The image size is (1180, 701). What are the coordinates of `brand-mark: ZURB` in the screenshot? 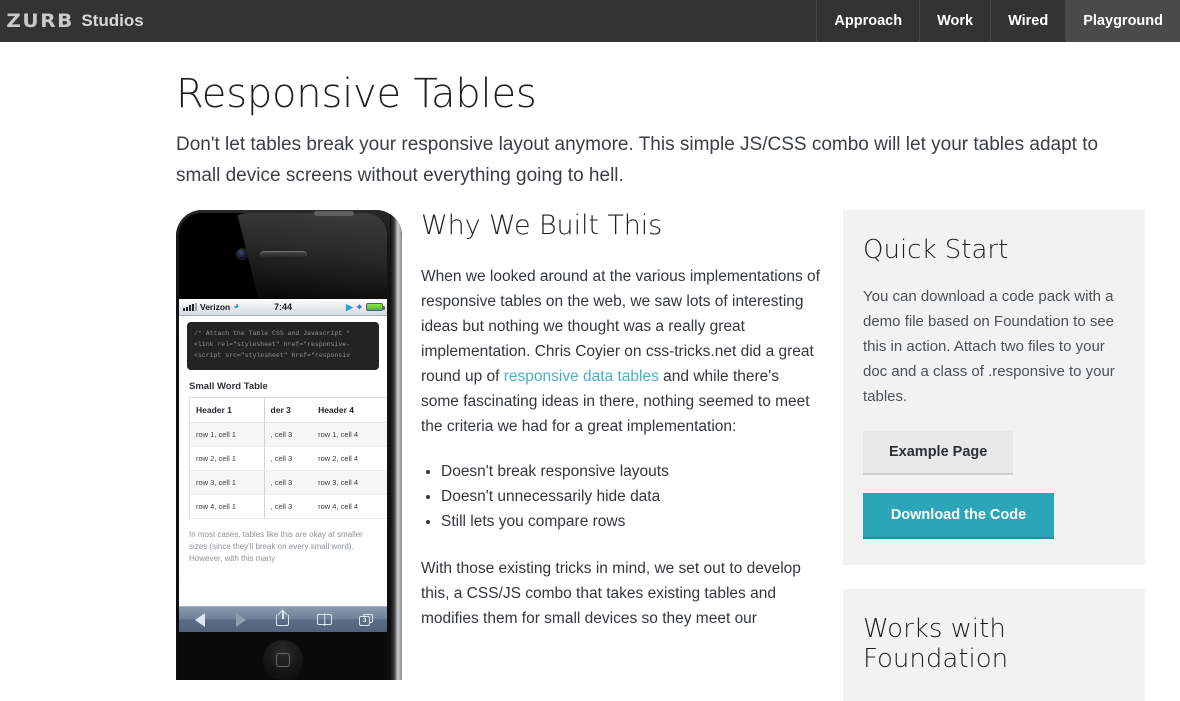 It's located at (40, 21).